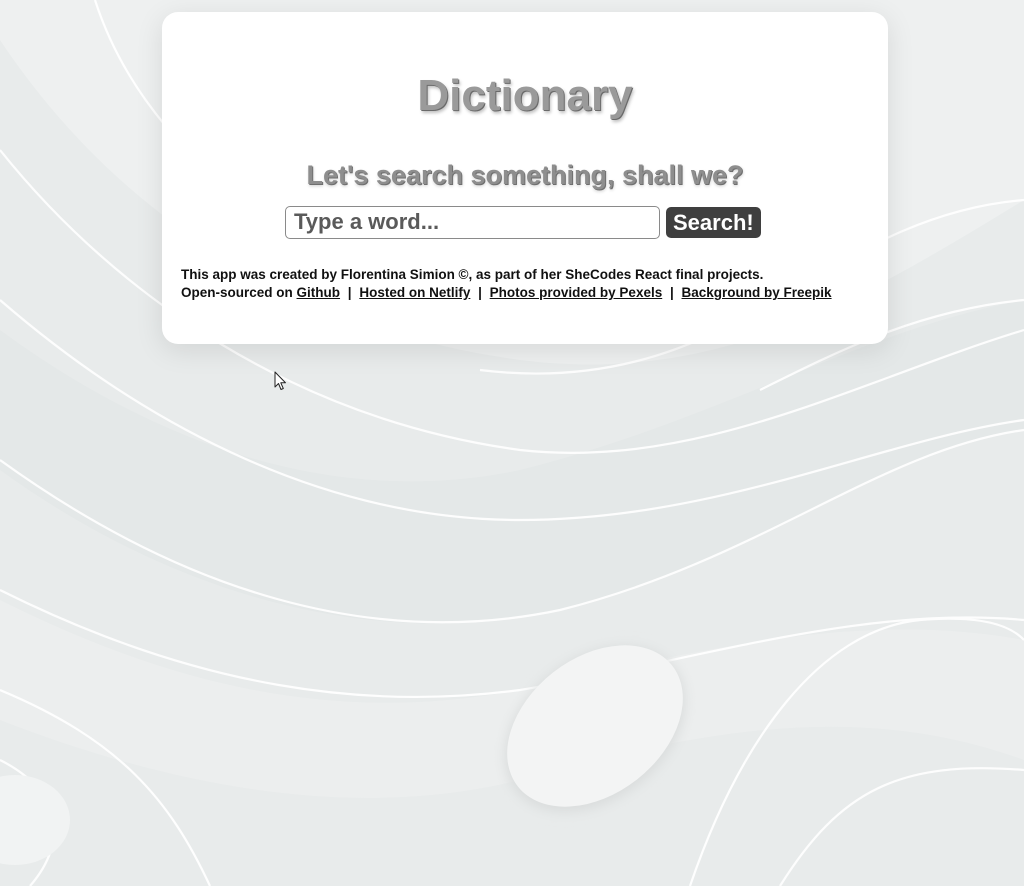 Image resolution: width=1024 pixels, height=886 pixels. Describe the element at coordinates (472, 222) in the screenshot. I see `search-input` at that location.